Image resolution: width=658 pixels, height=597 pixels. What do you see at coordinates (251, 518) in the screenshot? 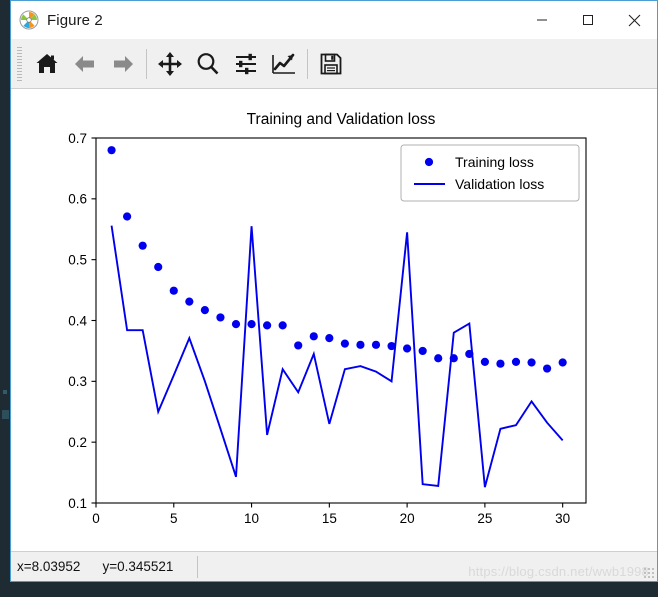
I see `x-tick-label: 10` at bounding box center [251, 518].